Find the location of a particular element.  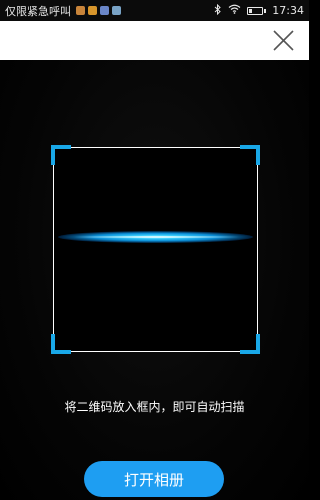

close-button is located at coordinates (283, 40).